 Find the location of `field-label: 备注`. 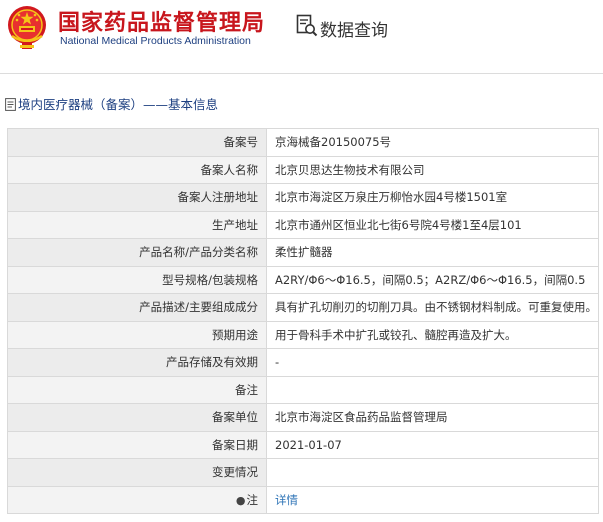

field-label: 备注 is located at coordinates (137, 389).